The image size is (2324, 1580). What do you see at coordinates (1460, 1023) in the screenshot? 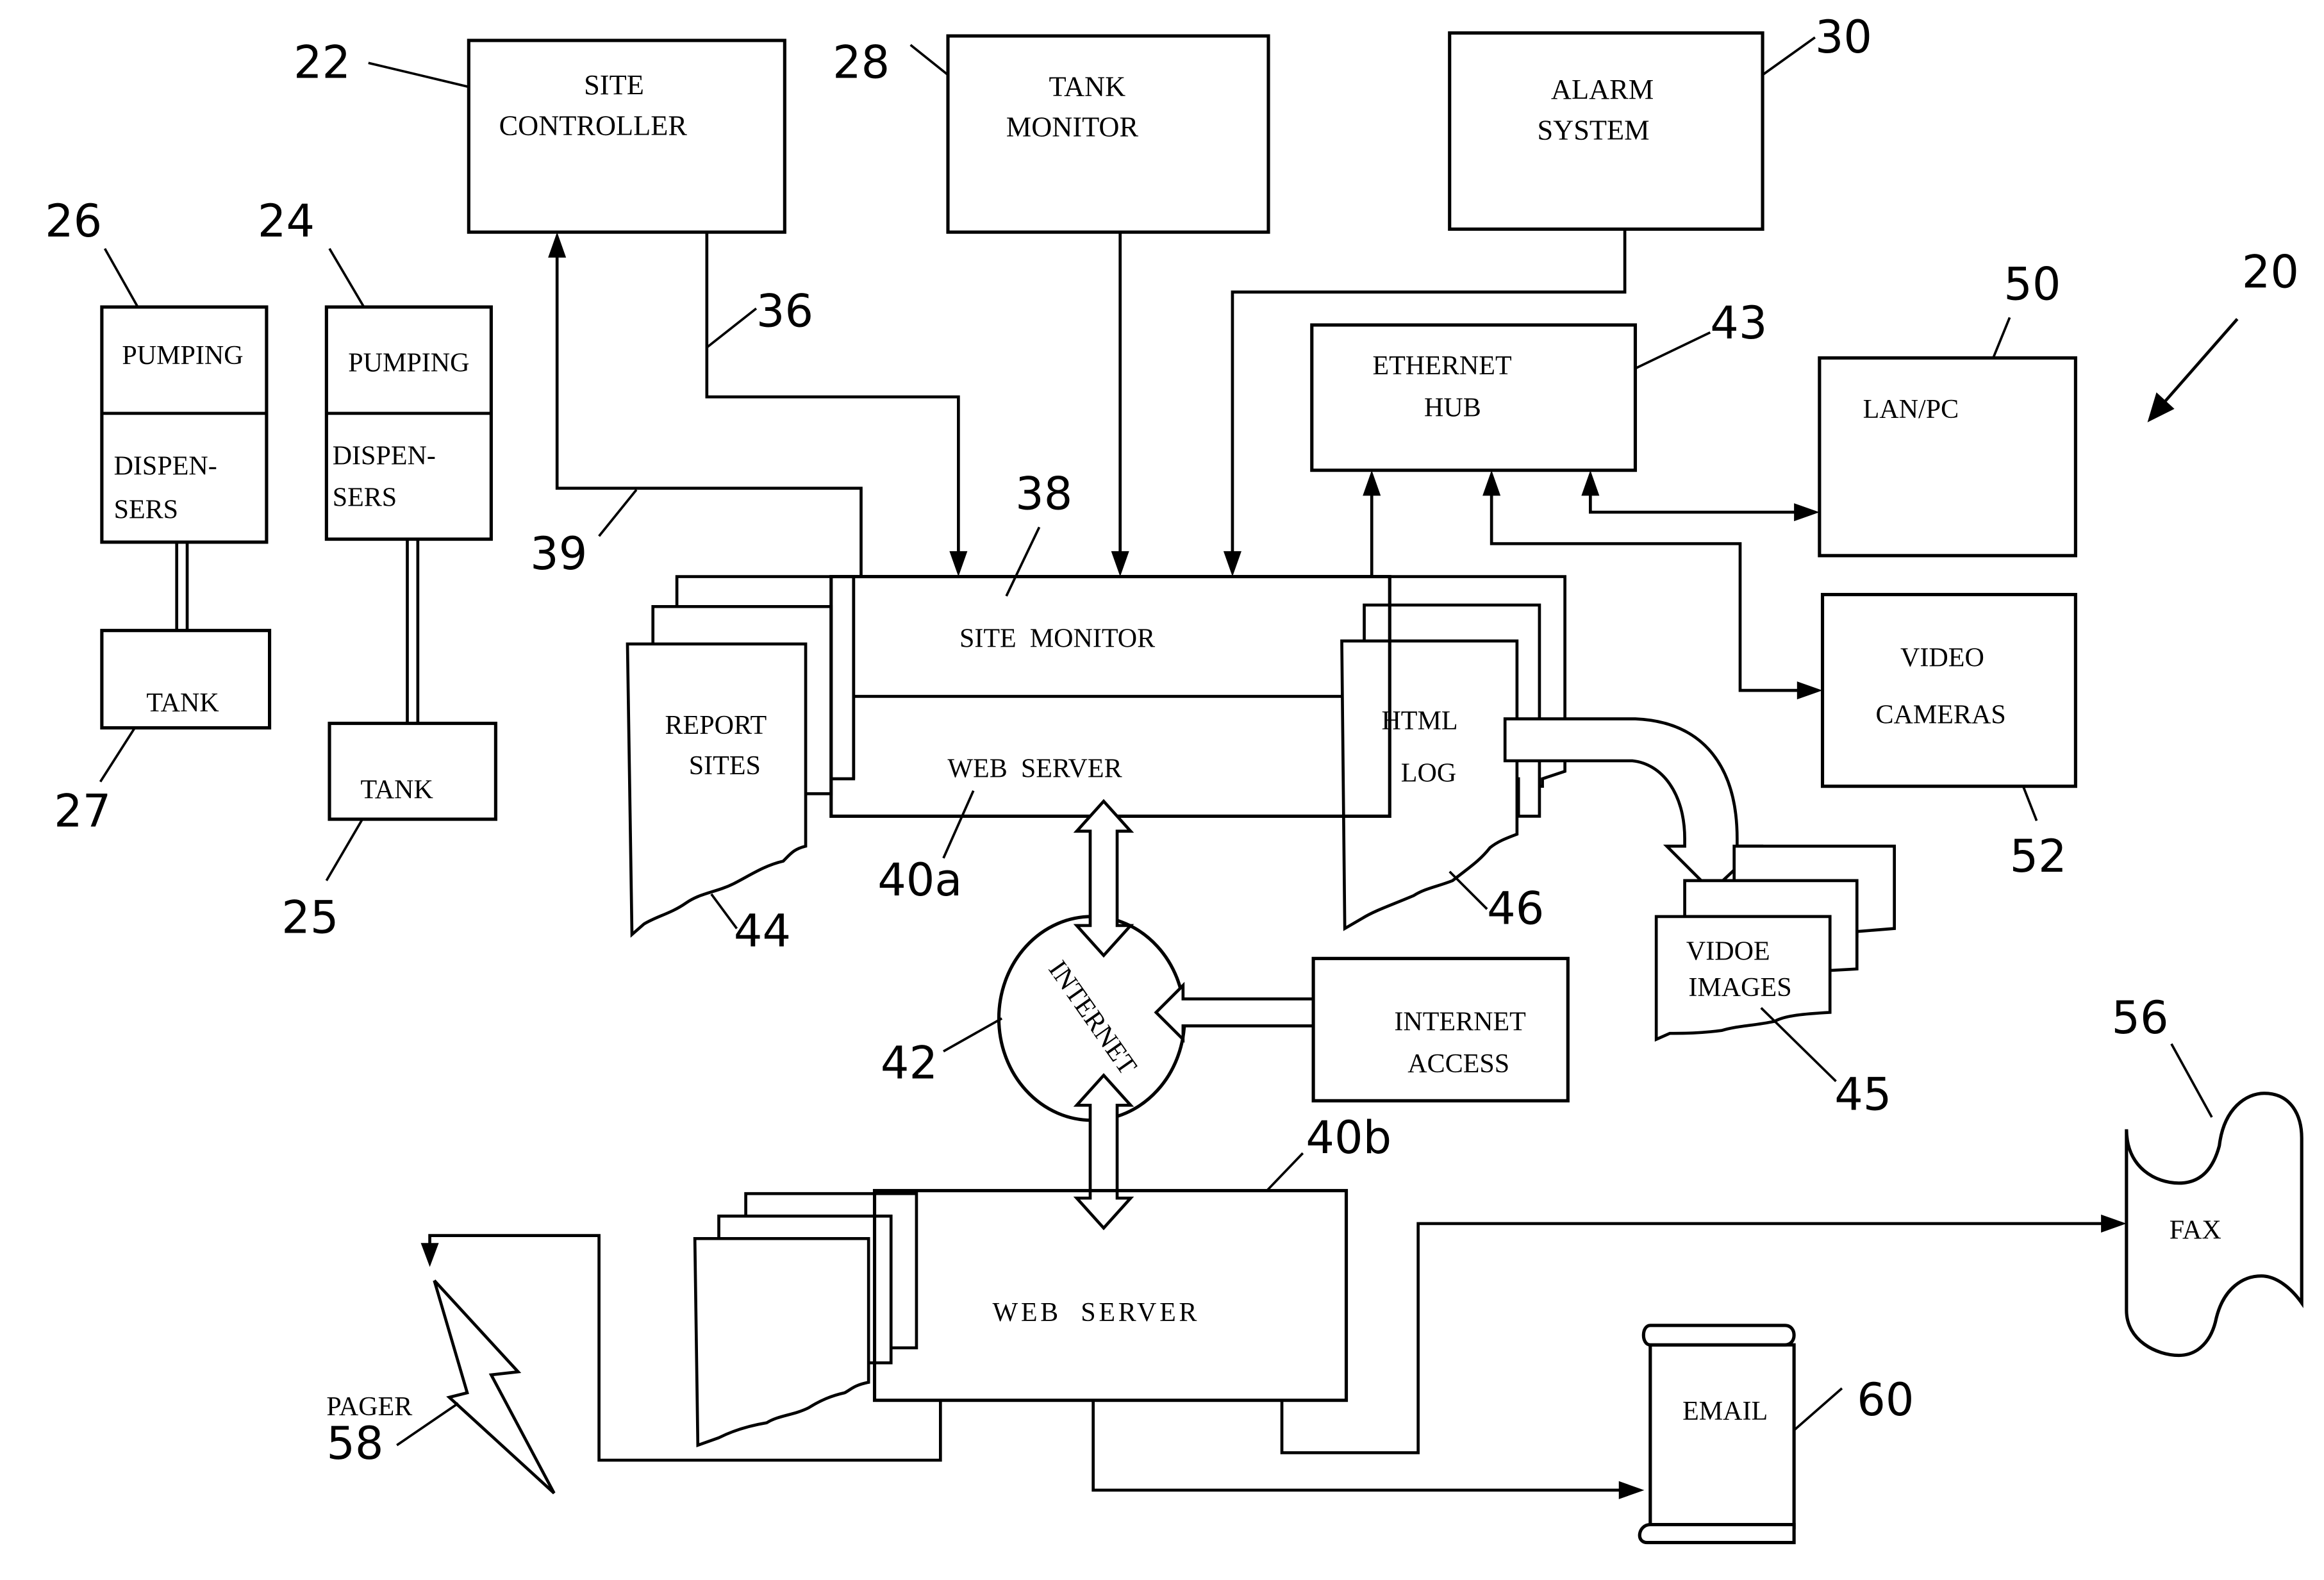
I see `internet-access-label-line1: INTERNET` at bounding box center [1460, 1023].